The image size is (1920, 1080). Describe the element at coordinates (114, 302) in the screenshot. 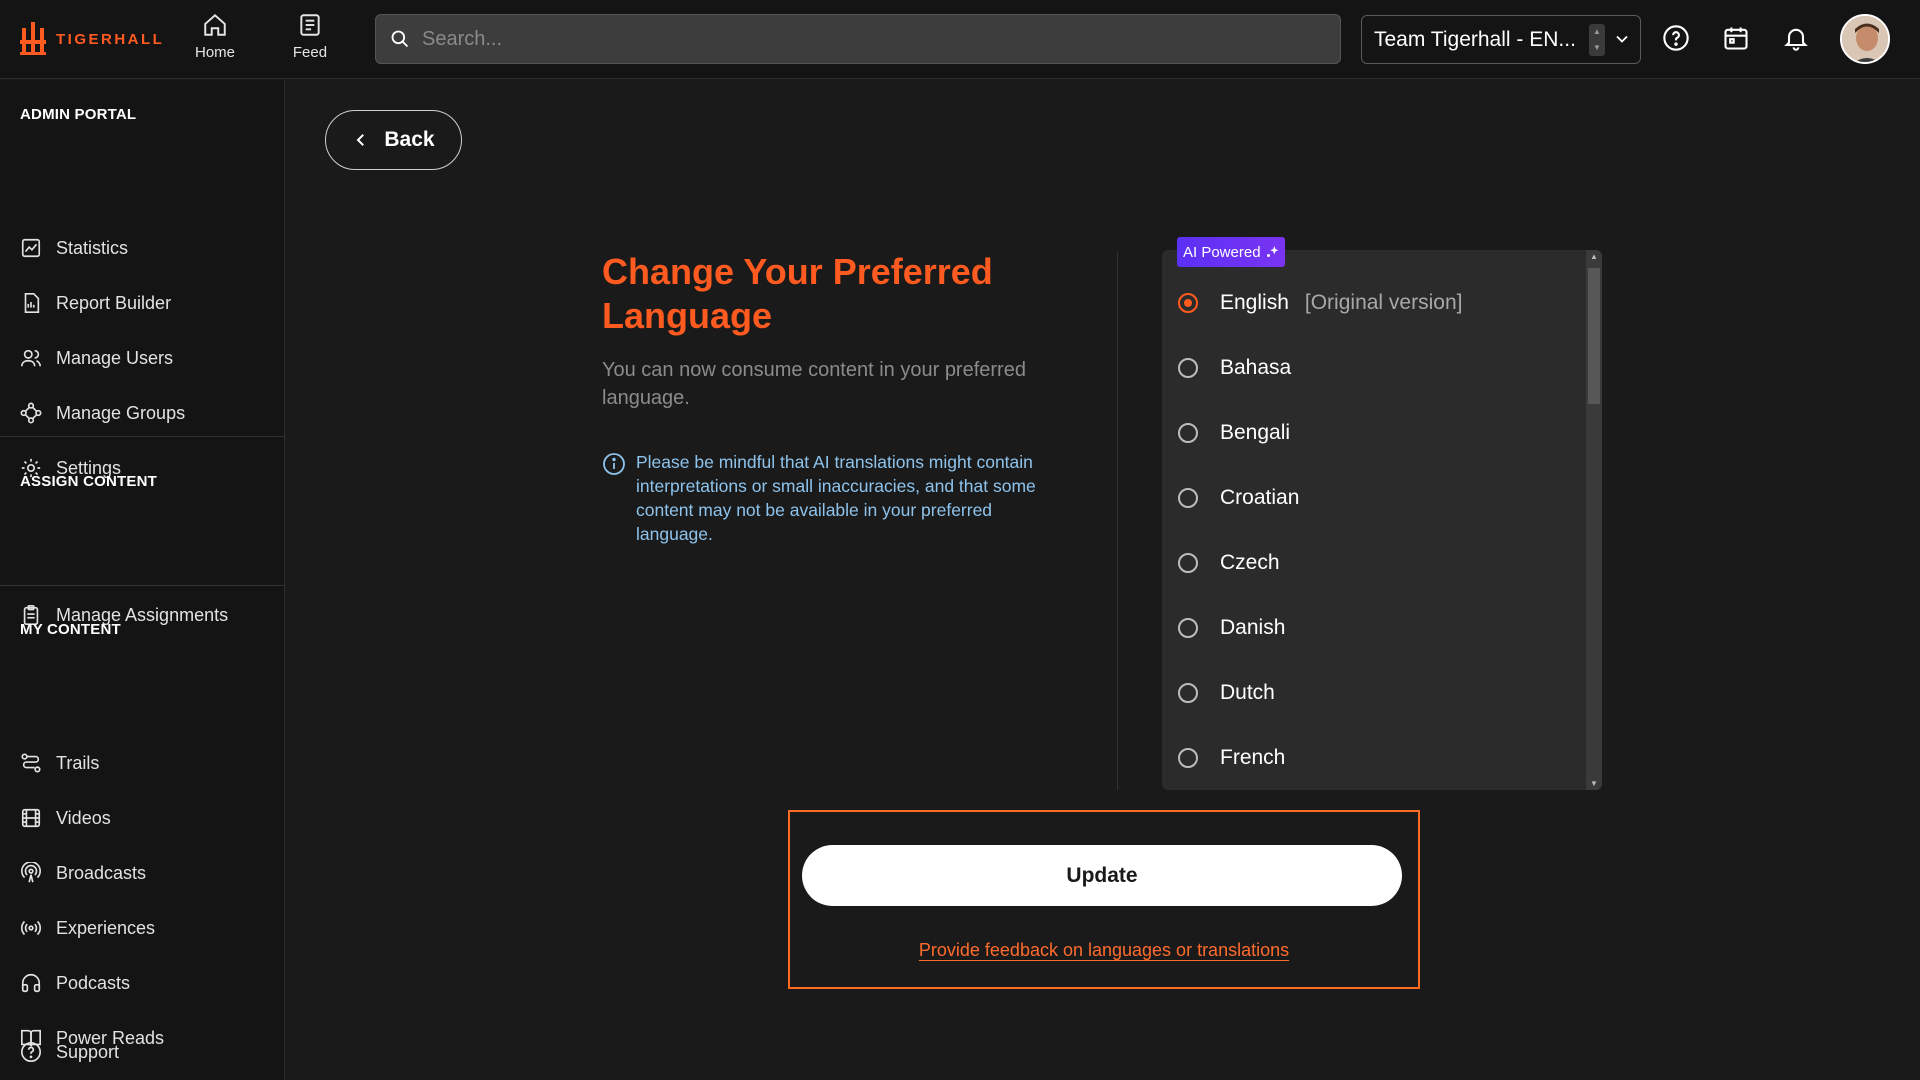

I see `sidebar-item-label: Report Builder` at that location.